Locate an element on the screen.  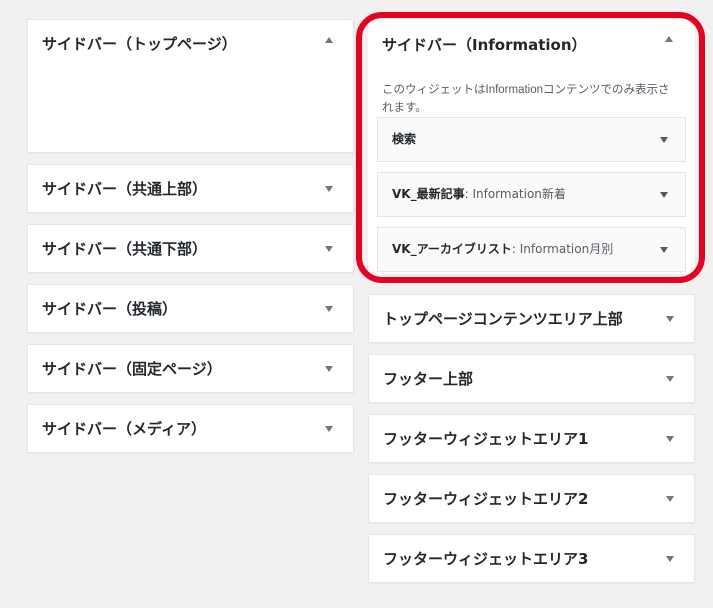
widget-area-title: サイドバー（メディア） is located at coordinates (124, 429).